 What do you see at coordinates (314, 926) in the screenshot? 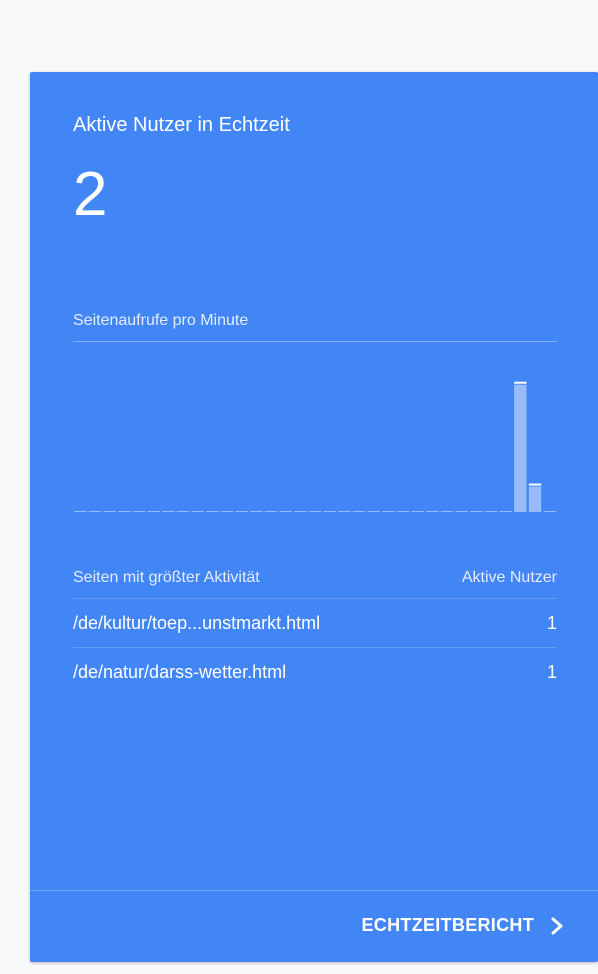
I see `card-footer: ECHTZEITBERICHT` at bounding box center [314, 926].